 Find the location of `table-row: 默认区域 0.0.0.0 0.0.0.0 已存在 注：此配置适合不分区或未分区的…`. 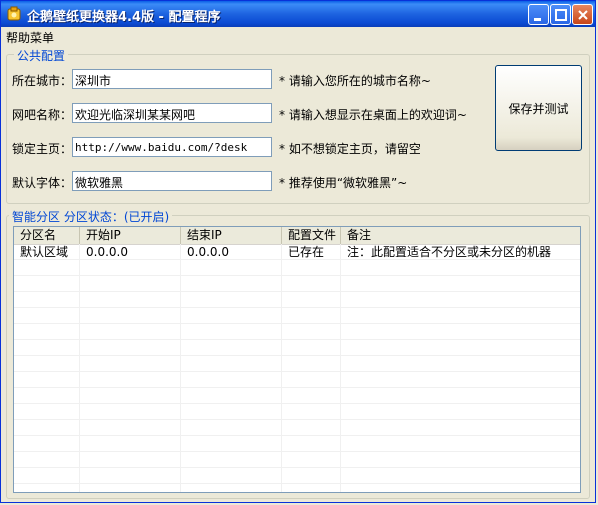

table-row: 默认区域 0.0.0.0 0.0.0.0 已存在 注：此配置适合不分区或未分区的… is located at coordinates (297, 252).